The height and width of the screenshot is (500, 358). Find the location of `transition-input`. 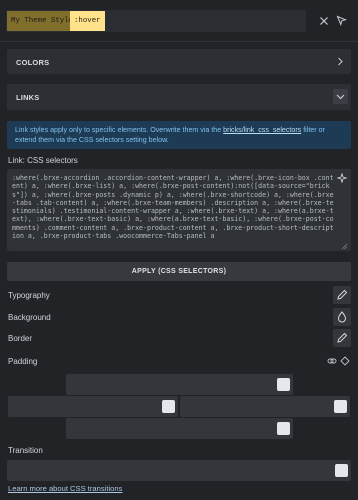

transition-input is located at coordinates (179, 470).